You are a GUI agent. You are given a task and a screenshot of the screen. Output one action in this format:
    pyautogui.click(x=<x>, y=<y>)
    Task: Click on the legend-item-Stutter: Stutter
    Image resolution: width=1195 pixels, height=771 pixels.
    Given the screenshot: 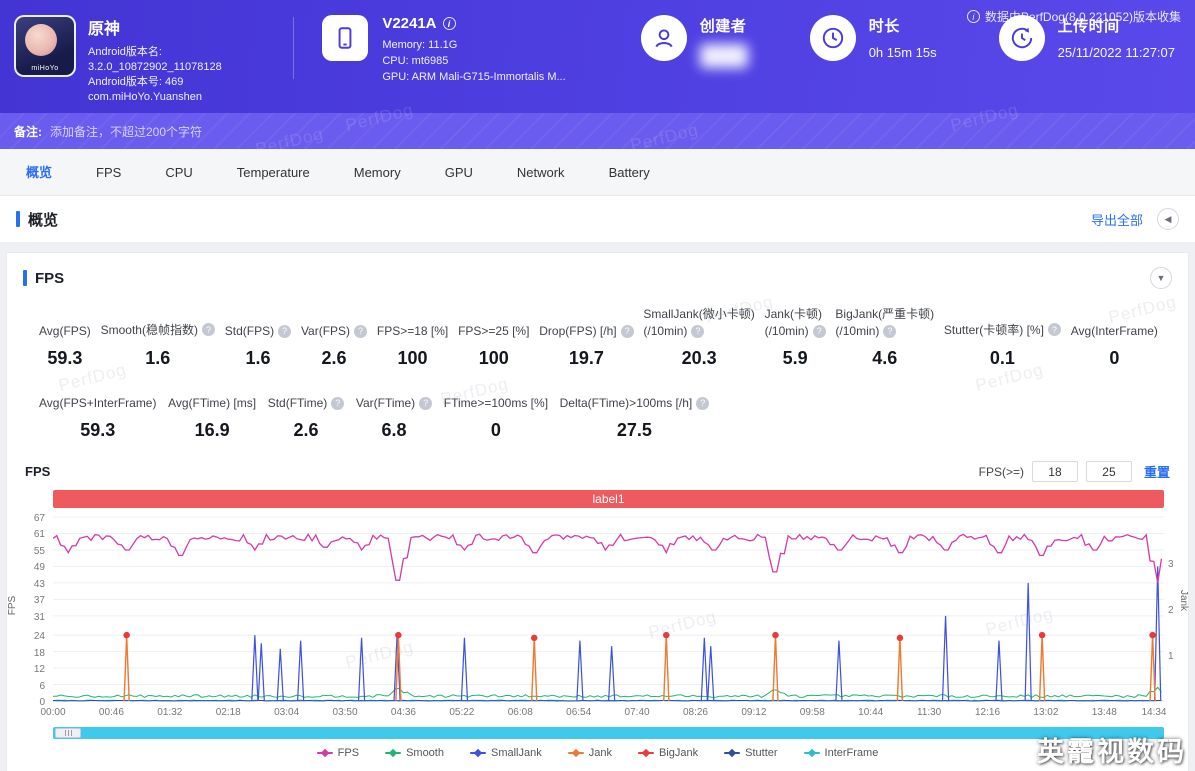 What is the action you would take?
    pyautogui.click(x=751, y=753)
    